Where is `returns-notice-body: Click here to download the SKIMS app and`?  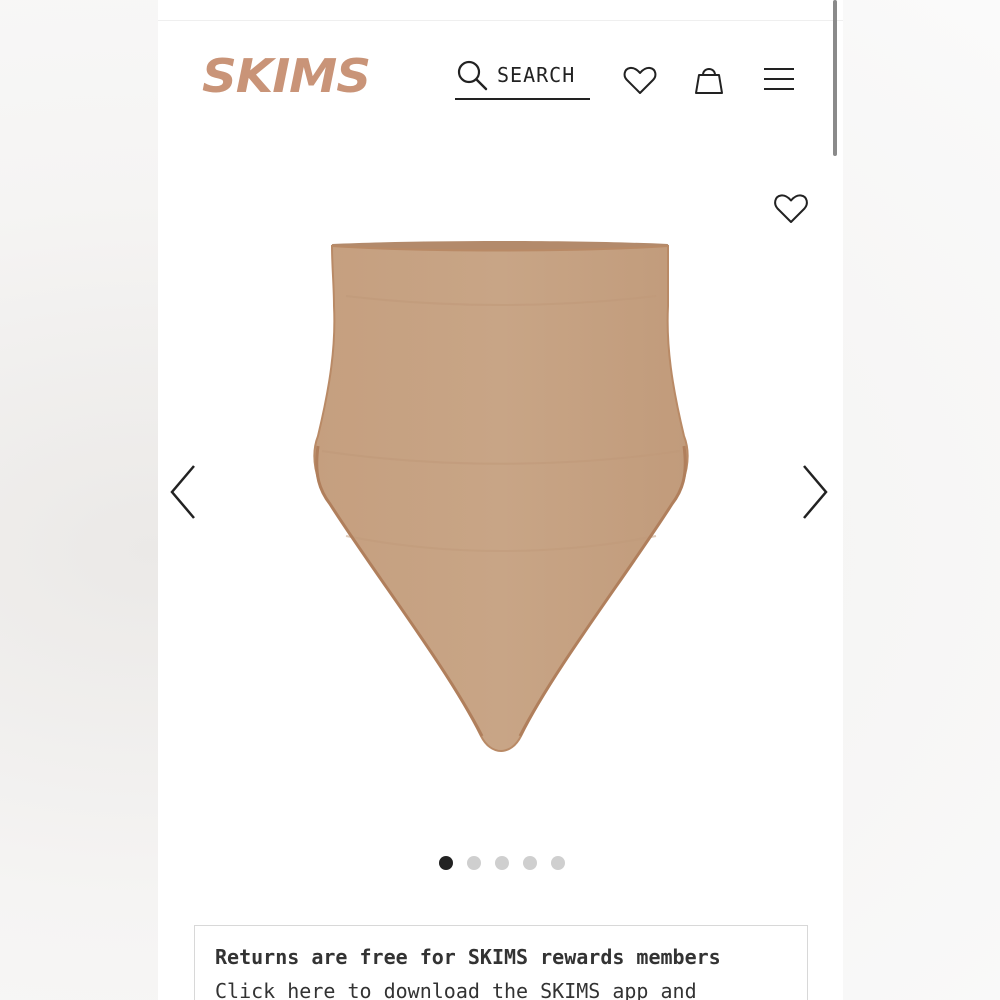 returns-notice-body: Click here to download the SKIMS app and is located at coordinates (501, 987).